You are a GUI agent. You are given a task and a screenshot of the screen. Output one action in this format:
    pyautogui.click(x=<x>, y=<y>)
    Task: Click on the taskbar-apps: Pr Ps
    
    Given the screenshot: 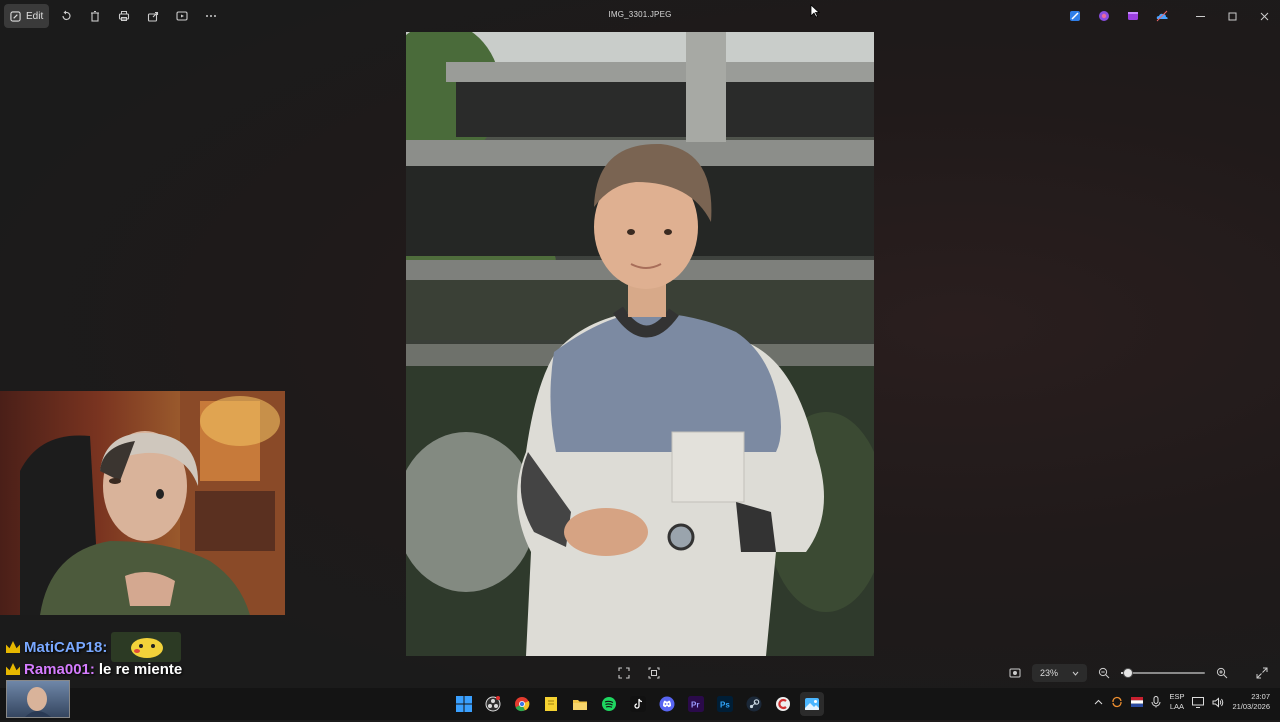 What is the action you would take?
    pyautogui.click(x=638, y=704)
    